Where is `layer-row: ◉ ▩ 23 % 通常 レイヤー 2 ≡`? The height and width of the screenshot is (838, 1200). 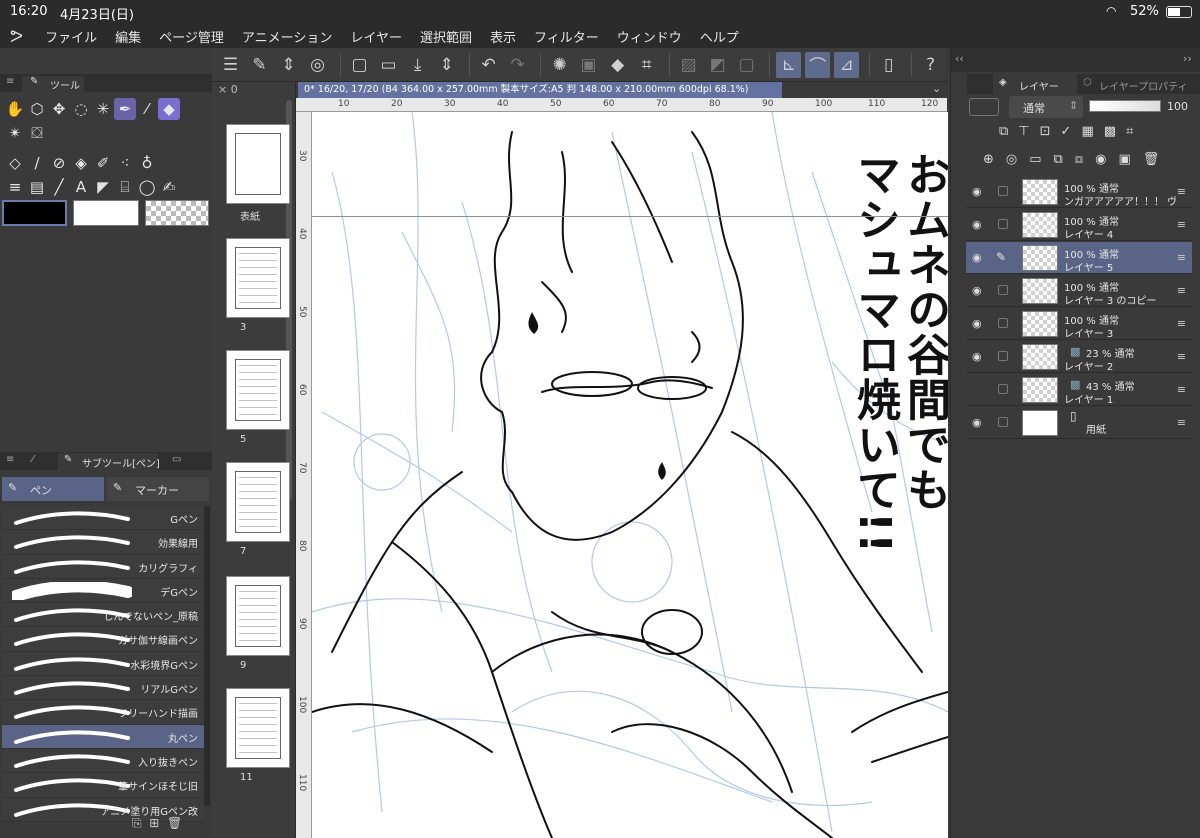
layer-row: ◉ ▩ 23 % 通常 レイヤー 2 ≡ is located at coordinates (1079, 357).